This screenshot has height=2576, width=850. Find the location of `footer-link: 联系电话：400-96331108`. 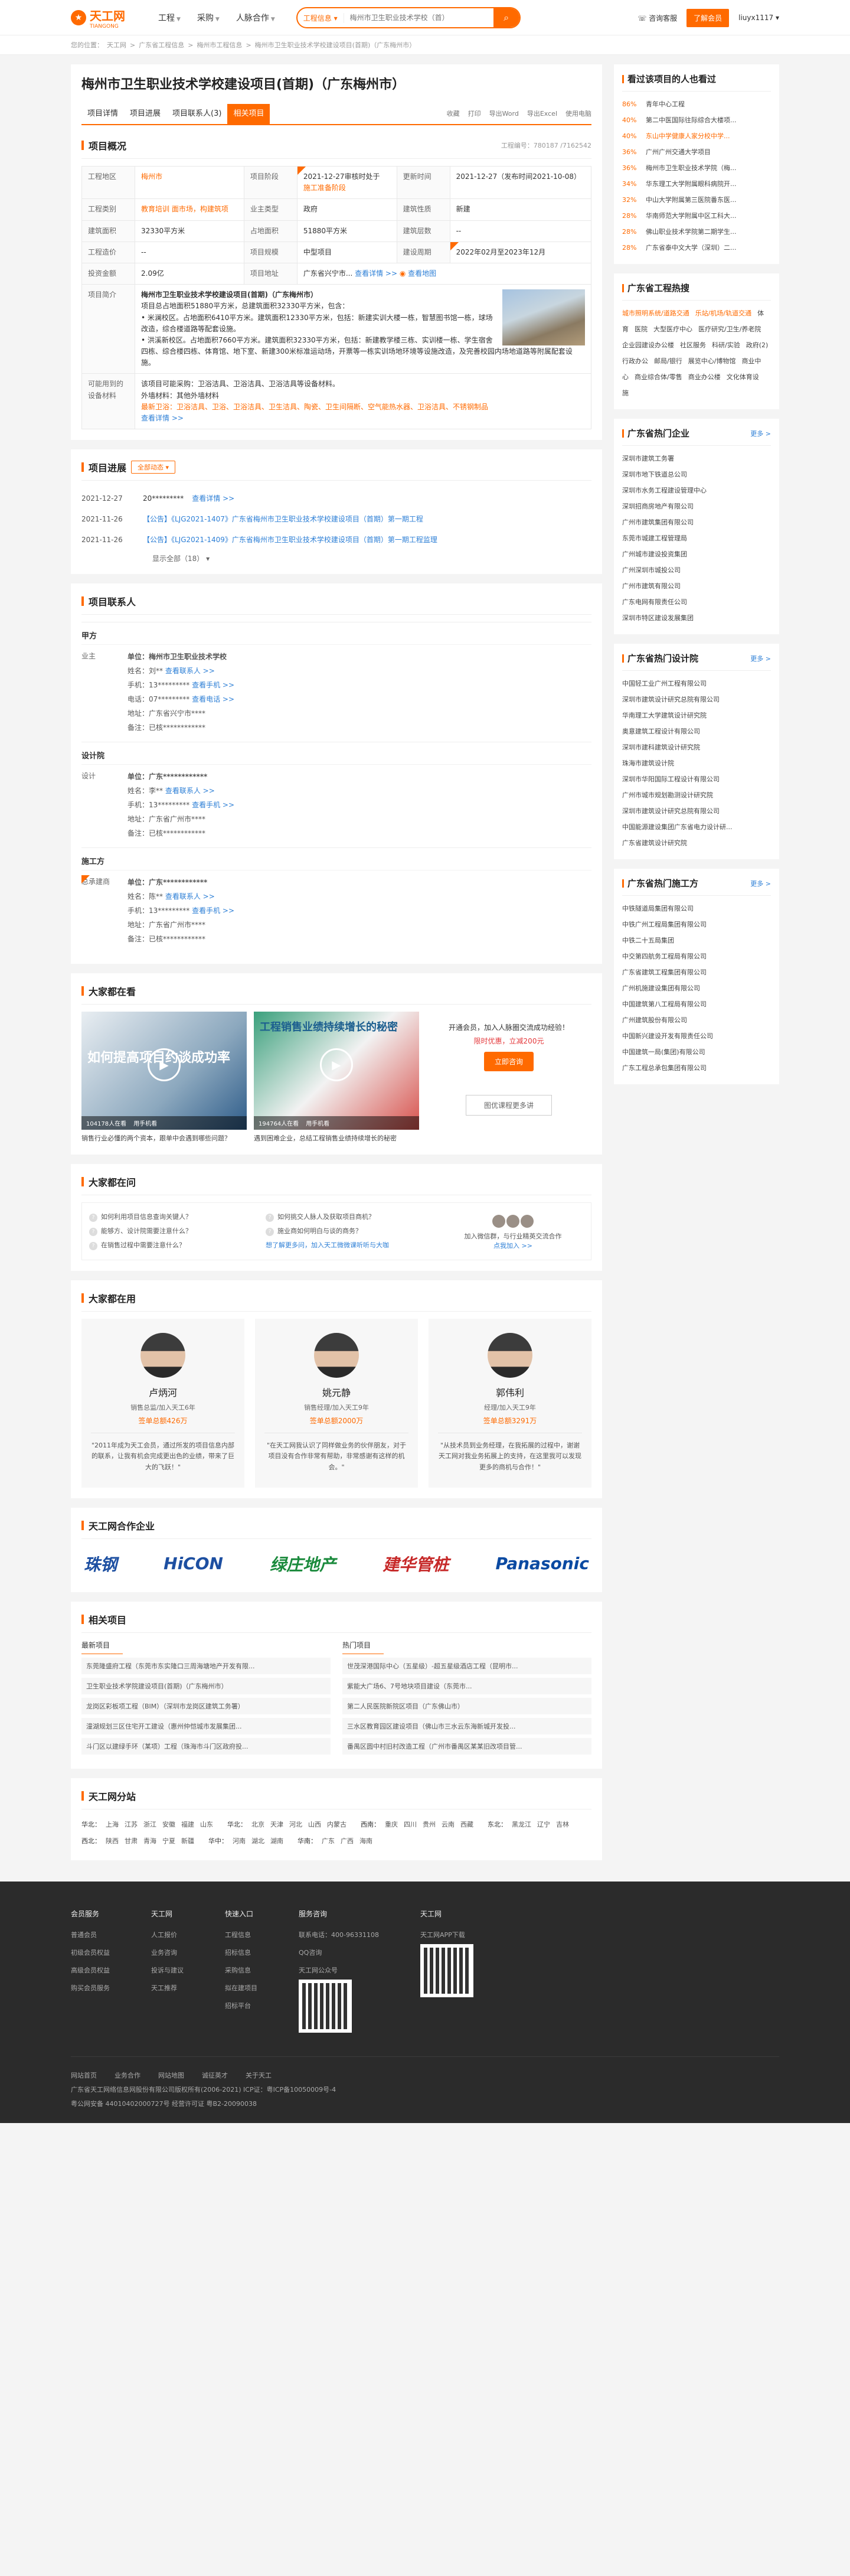

footer-link: 联系电话：400-96331108 is located at coordinates (339, 1935).